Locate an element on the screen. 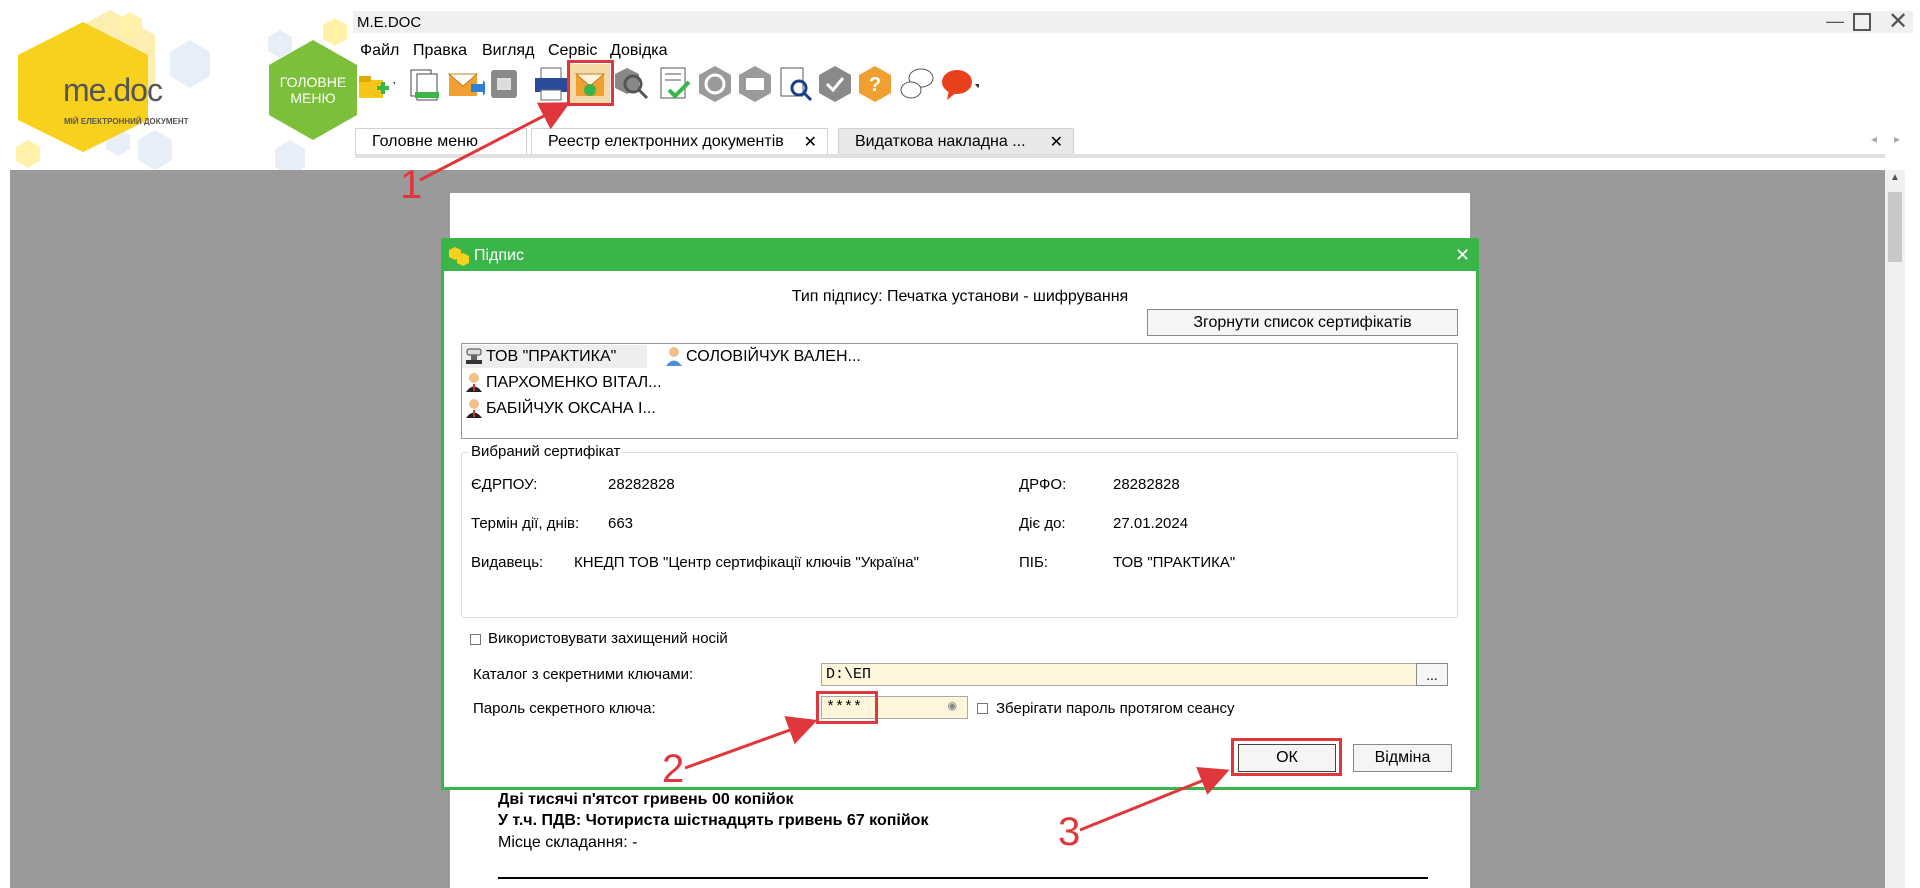  minimize-icon: — is located at coordinates (1835, 21).